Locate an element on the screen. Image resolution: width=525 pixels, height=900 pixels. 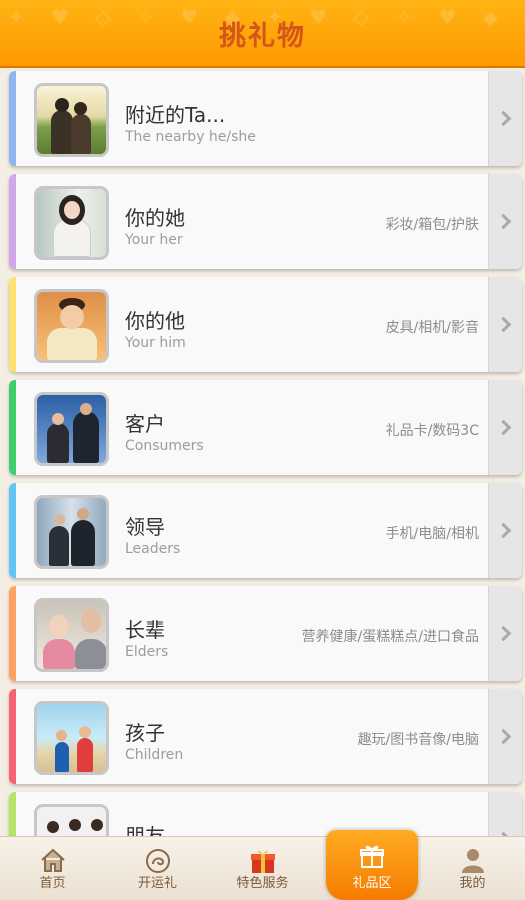
her-thumbnail is located at coordinates (71, 223).